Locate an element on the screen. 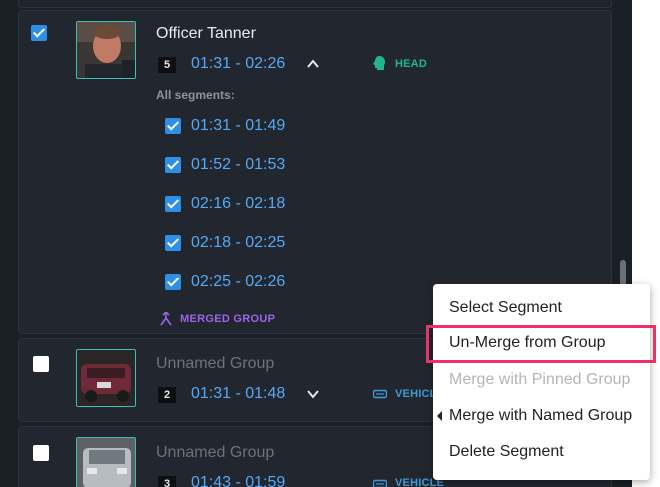 Image resolution: width=660 pixels, height=487 pixels. object-type-tag: HEAD is located at coordinates (411, 64).